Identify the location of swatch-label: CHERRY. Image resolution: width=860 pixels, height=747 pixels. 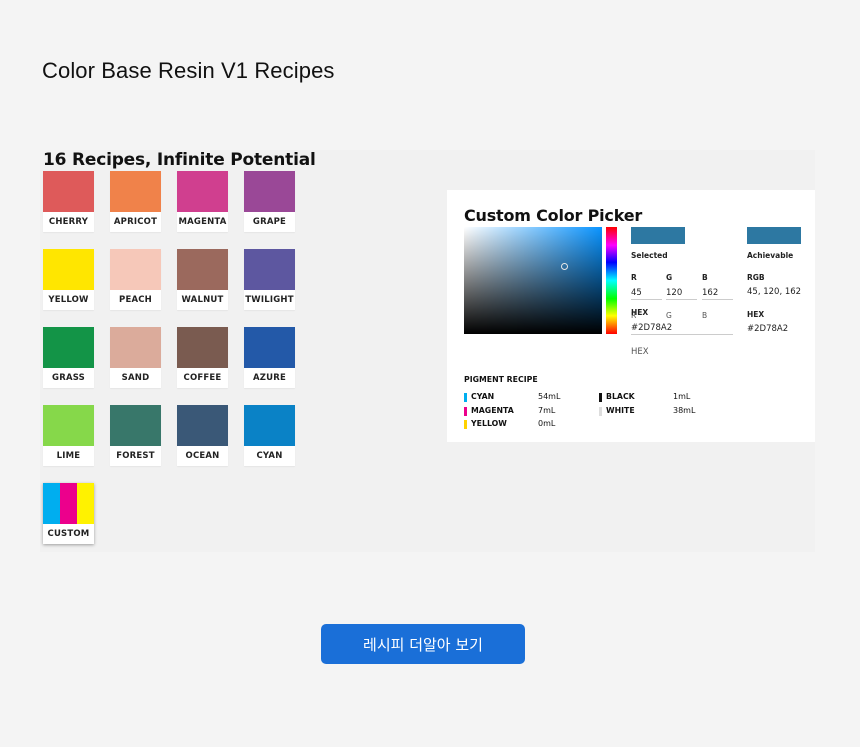
(68, 222).